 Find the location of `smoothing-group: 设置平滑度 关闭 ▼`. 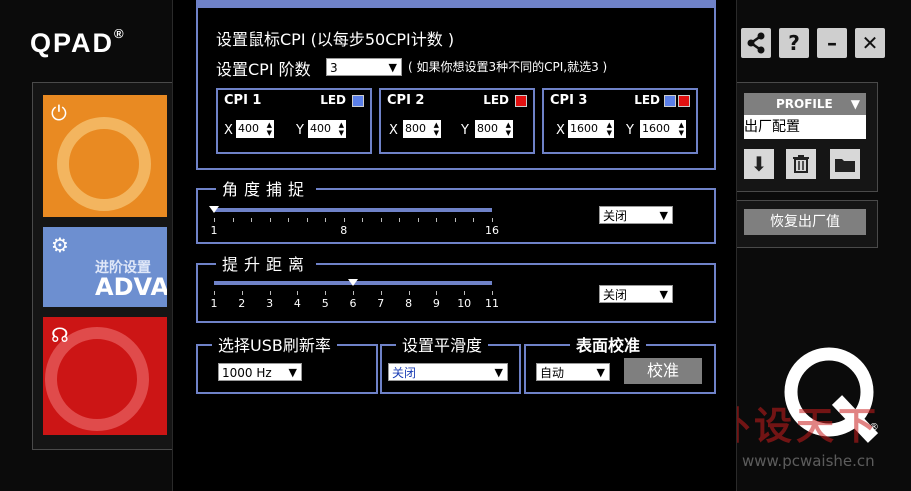

smoothing-group: 设置平滑度 关闭 ▼ is located at coordinates (450, 363).